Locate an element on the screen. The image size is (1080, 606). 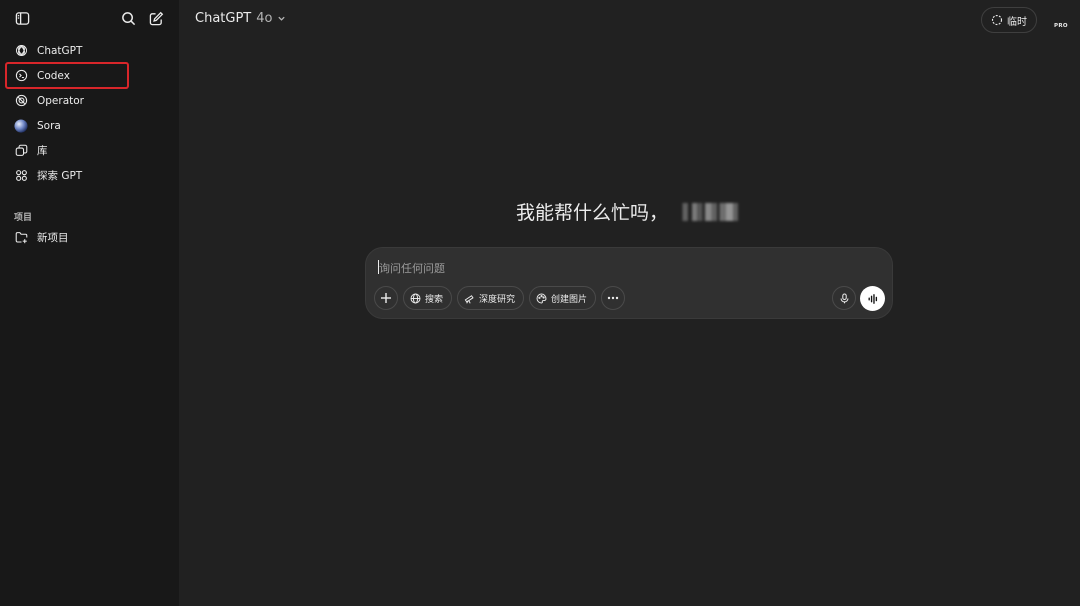
sidebar-item-label: Sora is located at coordinates (49, 125).